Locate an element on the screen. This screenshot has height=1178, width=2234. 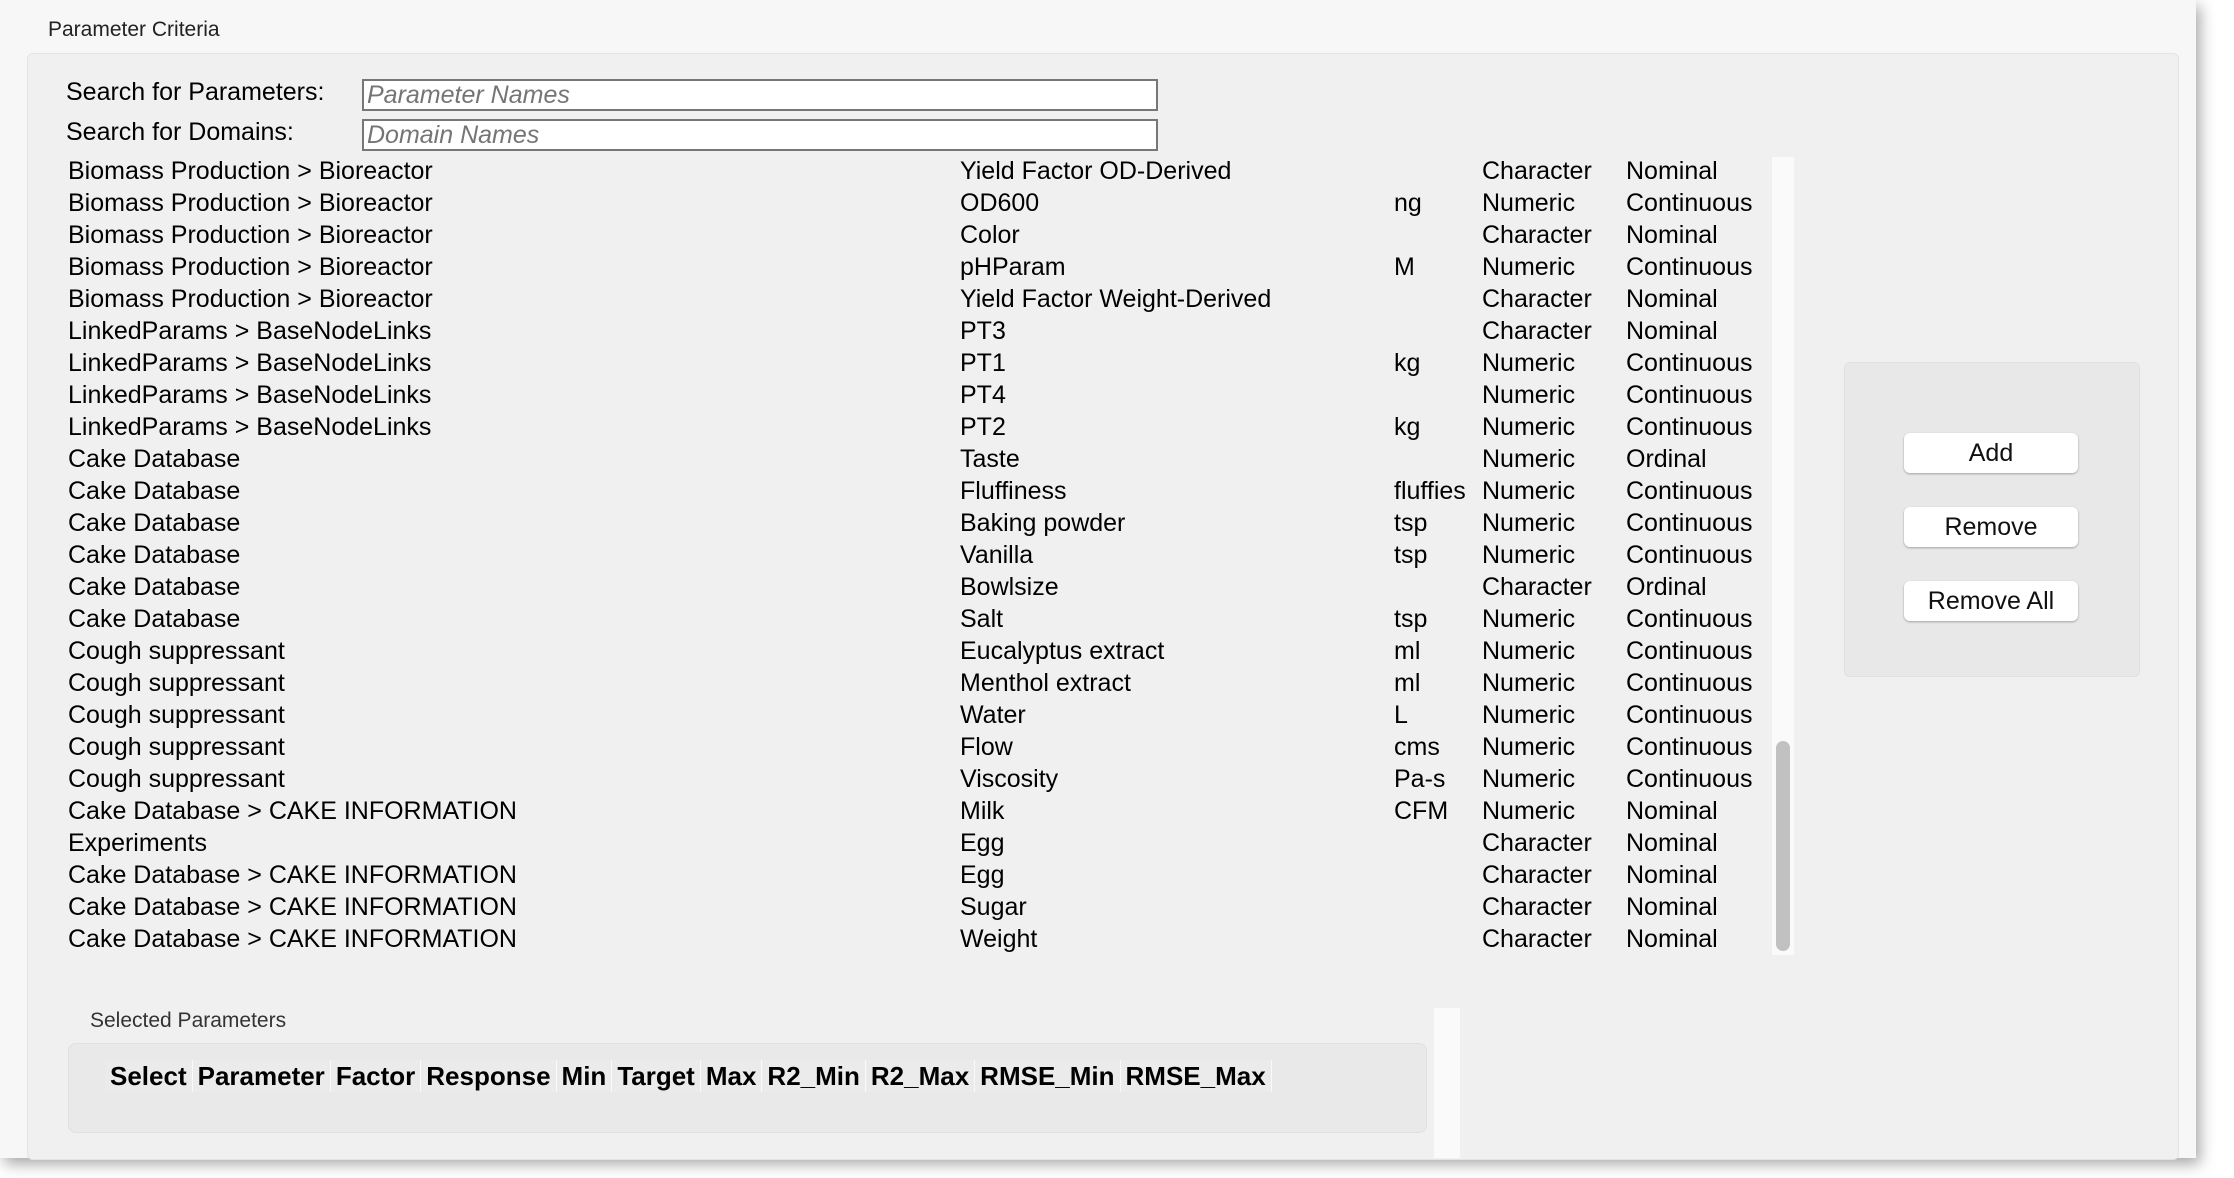
parameter-cell: Milk is located at coordinates (982, 811).